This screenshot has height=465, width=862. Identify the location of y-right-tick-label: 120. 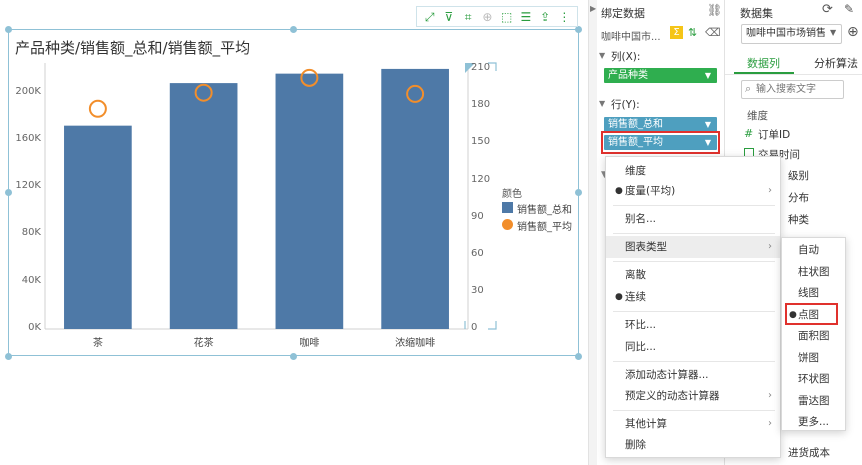
(481, 179).